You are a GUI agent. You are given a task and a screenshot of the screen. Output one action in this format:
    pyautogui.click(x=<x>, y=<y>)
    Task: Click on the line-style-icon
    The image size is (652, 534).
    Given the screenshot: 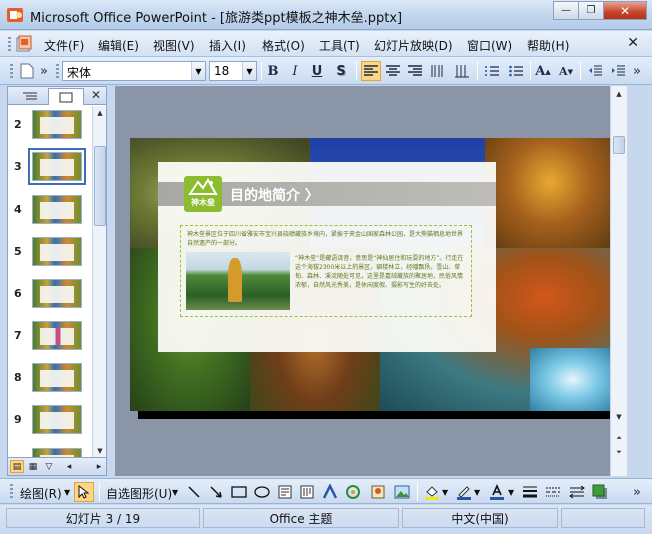 What is the action you would take?
    pyautogui.click(x=530, y=492)
    